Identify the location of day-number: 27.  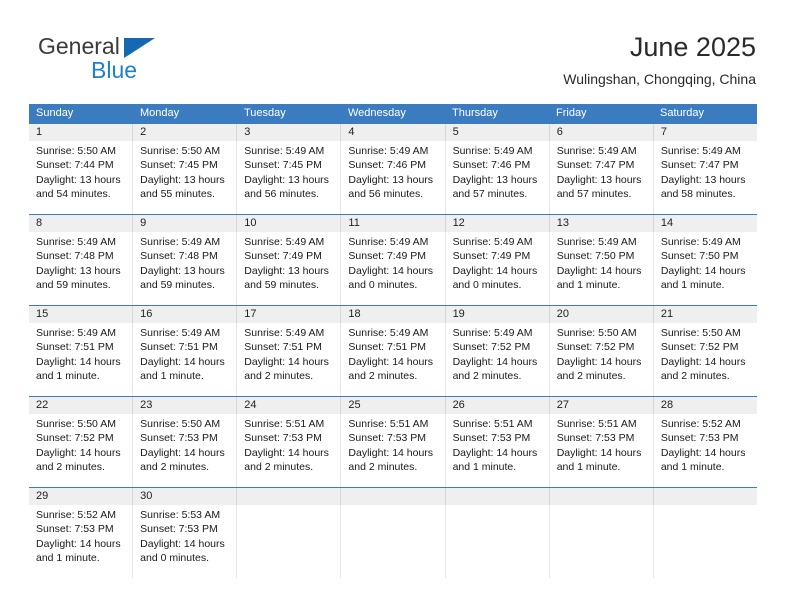
(600, 405).